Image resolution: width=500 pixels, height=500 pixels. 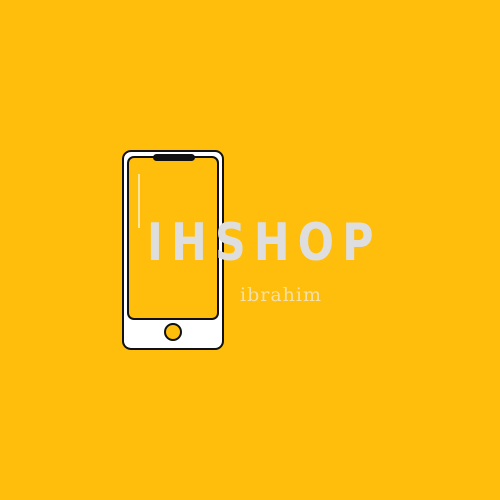 I want to click on phone-notch, so click(x=174, y=157).